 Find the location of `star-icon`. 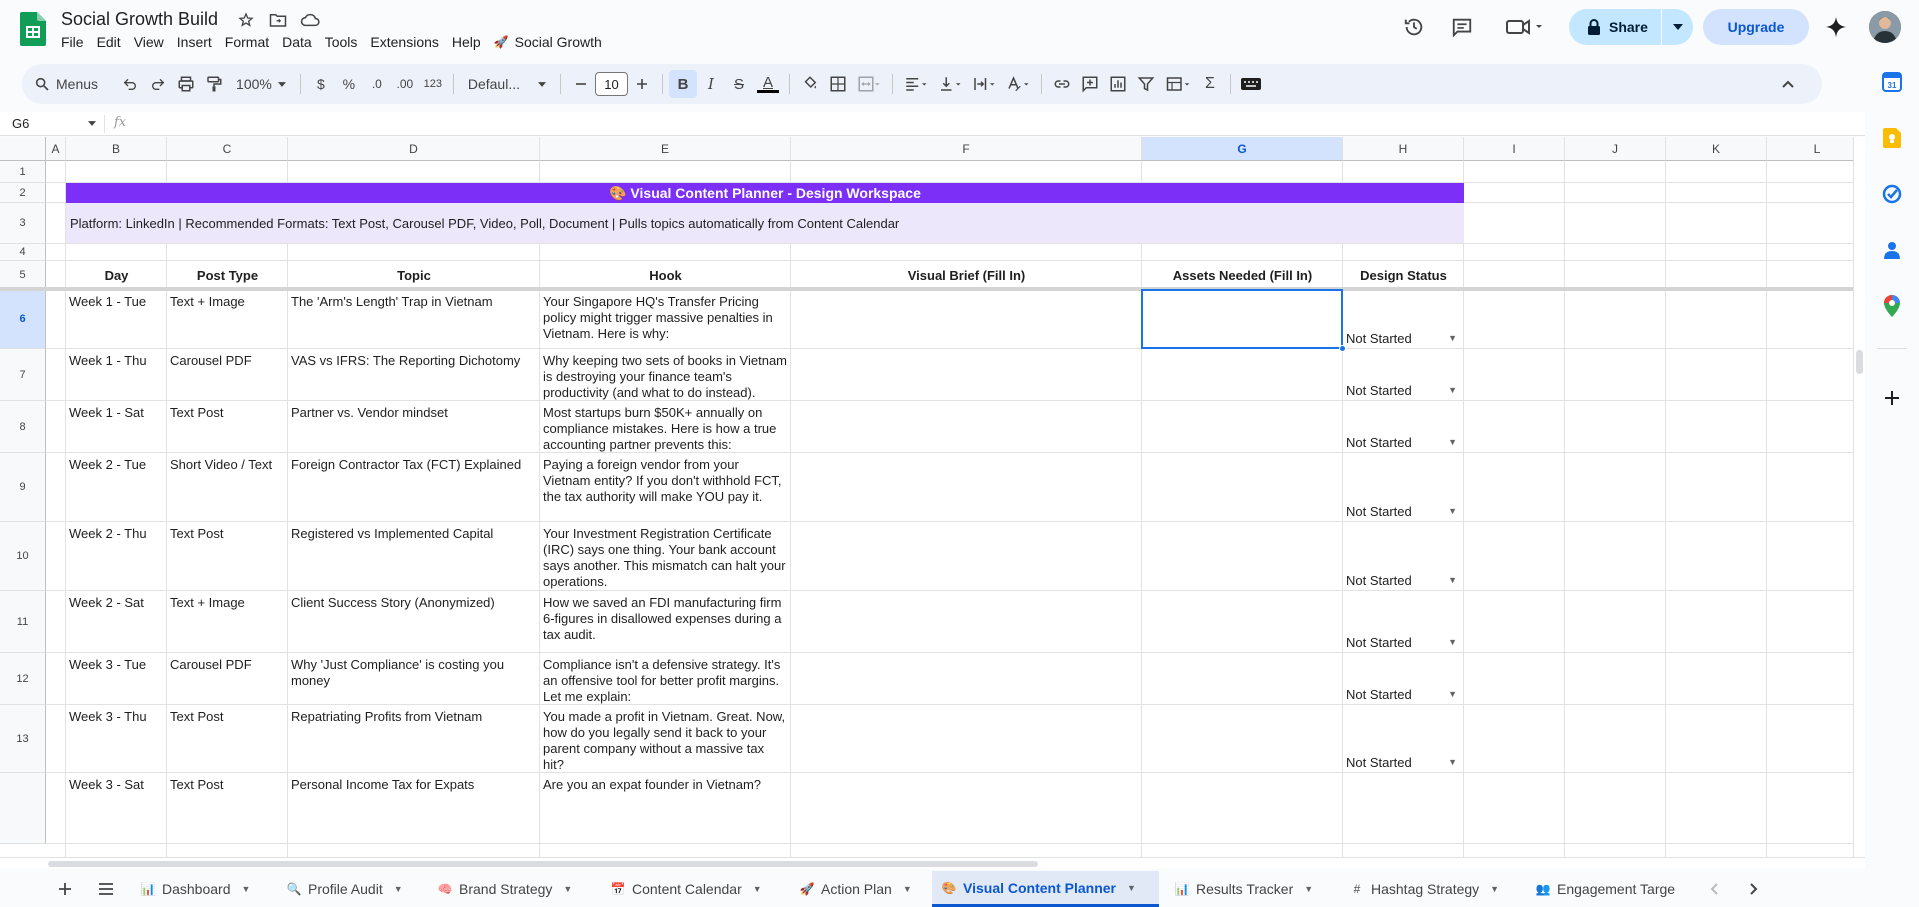

star-icon is located at coordinates (246, 20).